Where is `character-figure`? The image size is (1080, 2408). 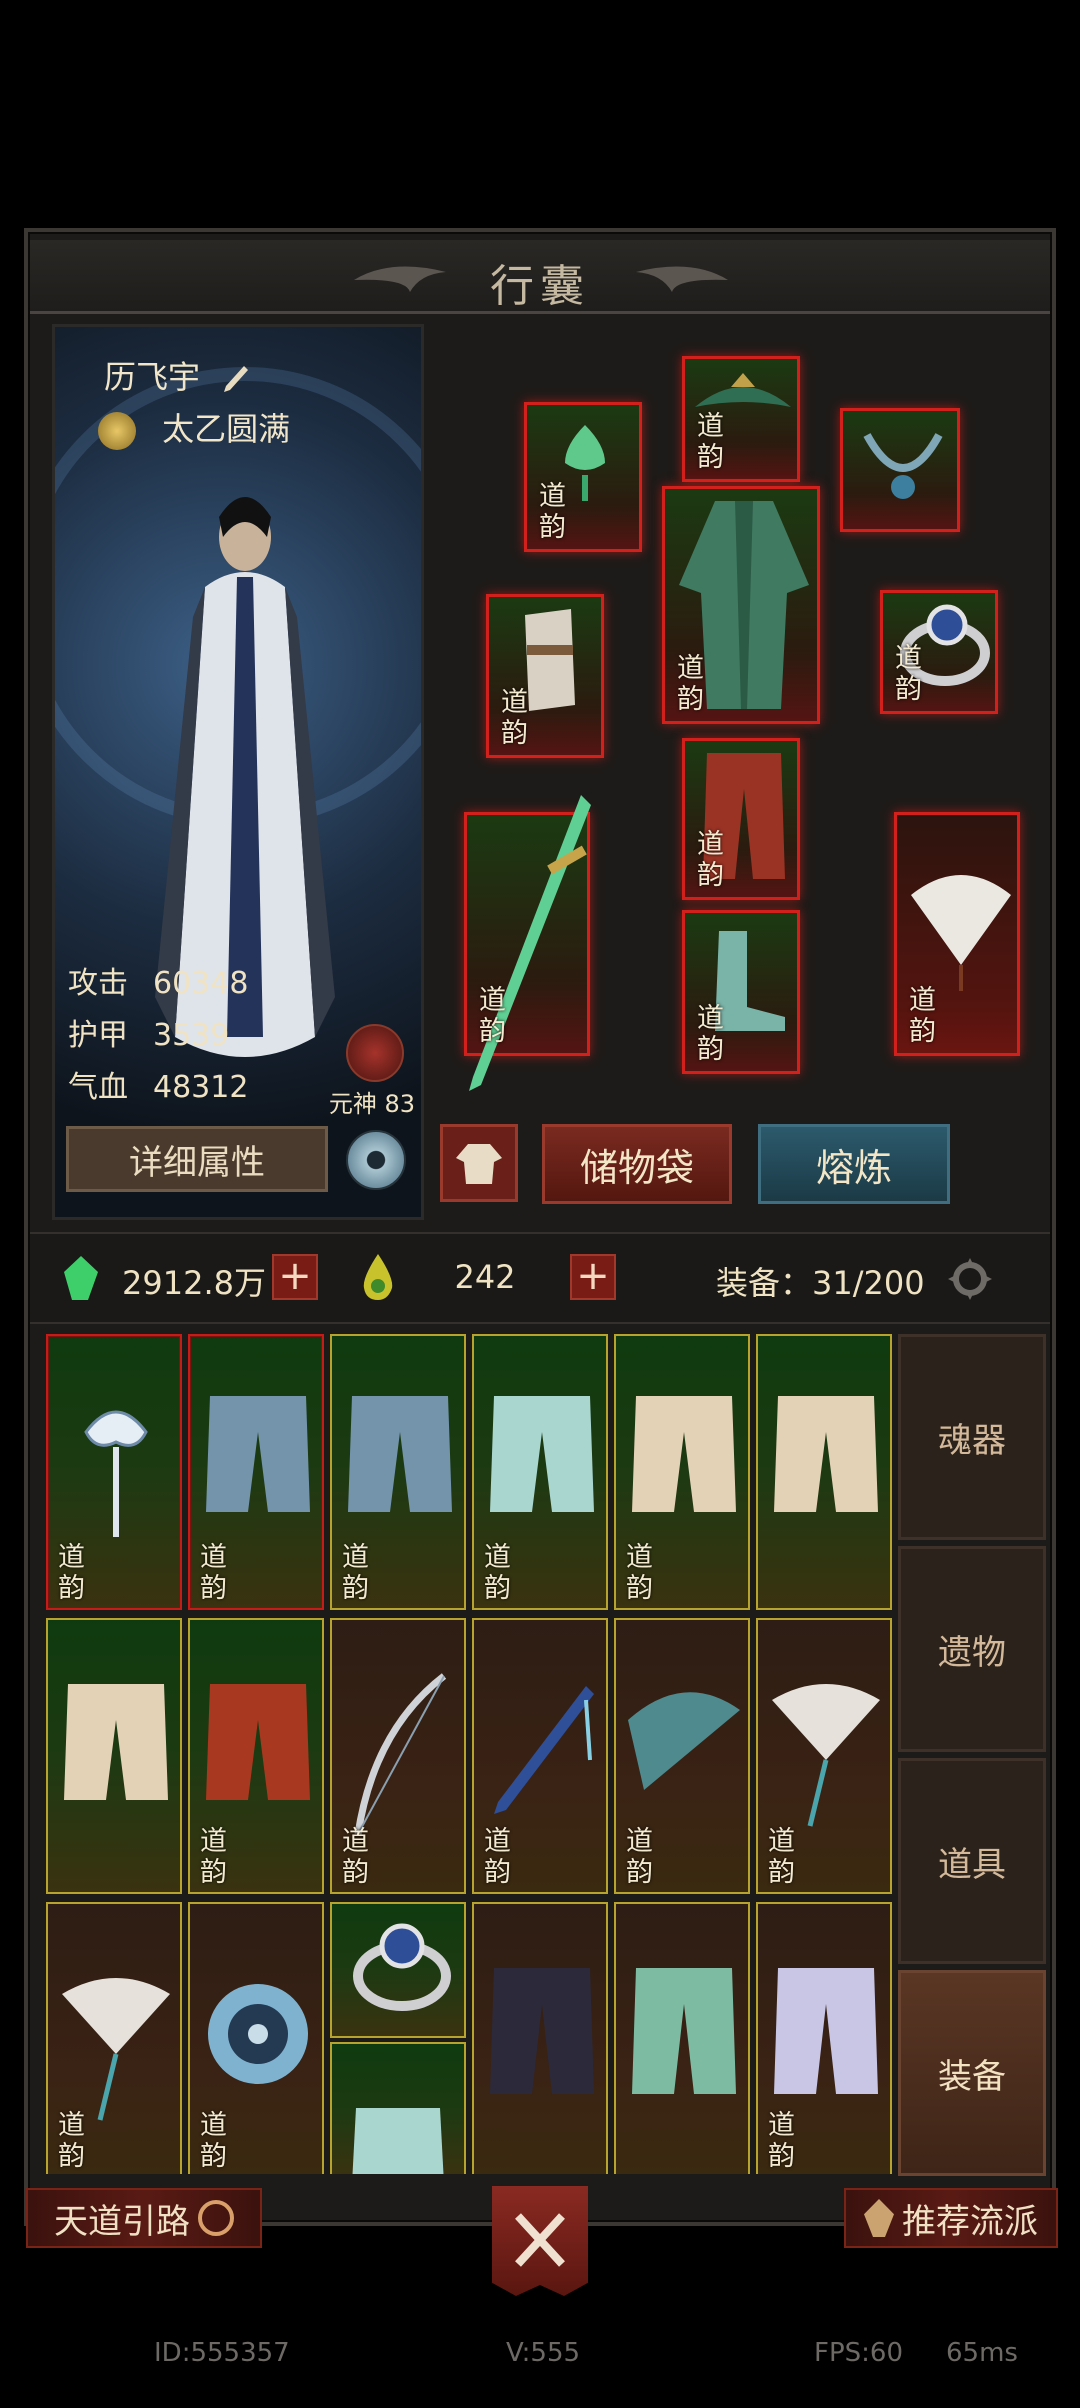 character-figure is located at coordinates (245, 777).